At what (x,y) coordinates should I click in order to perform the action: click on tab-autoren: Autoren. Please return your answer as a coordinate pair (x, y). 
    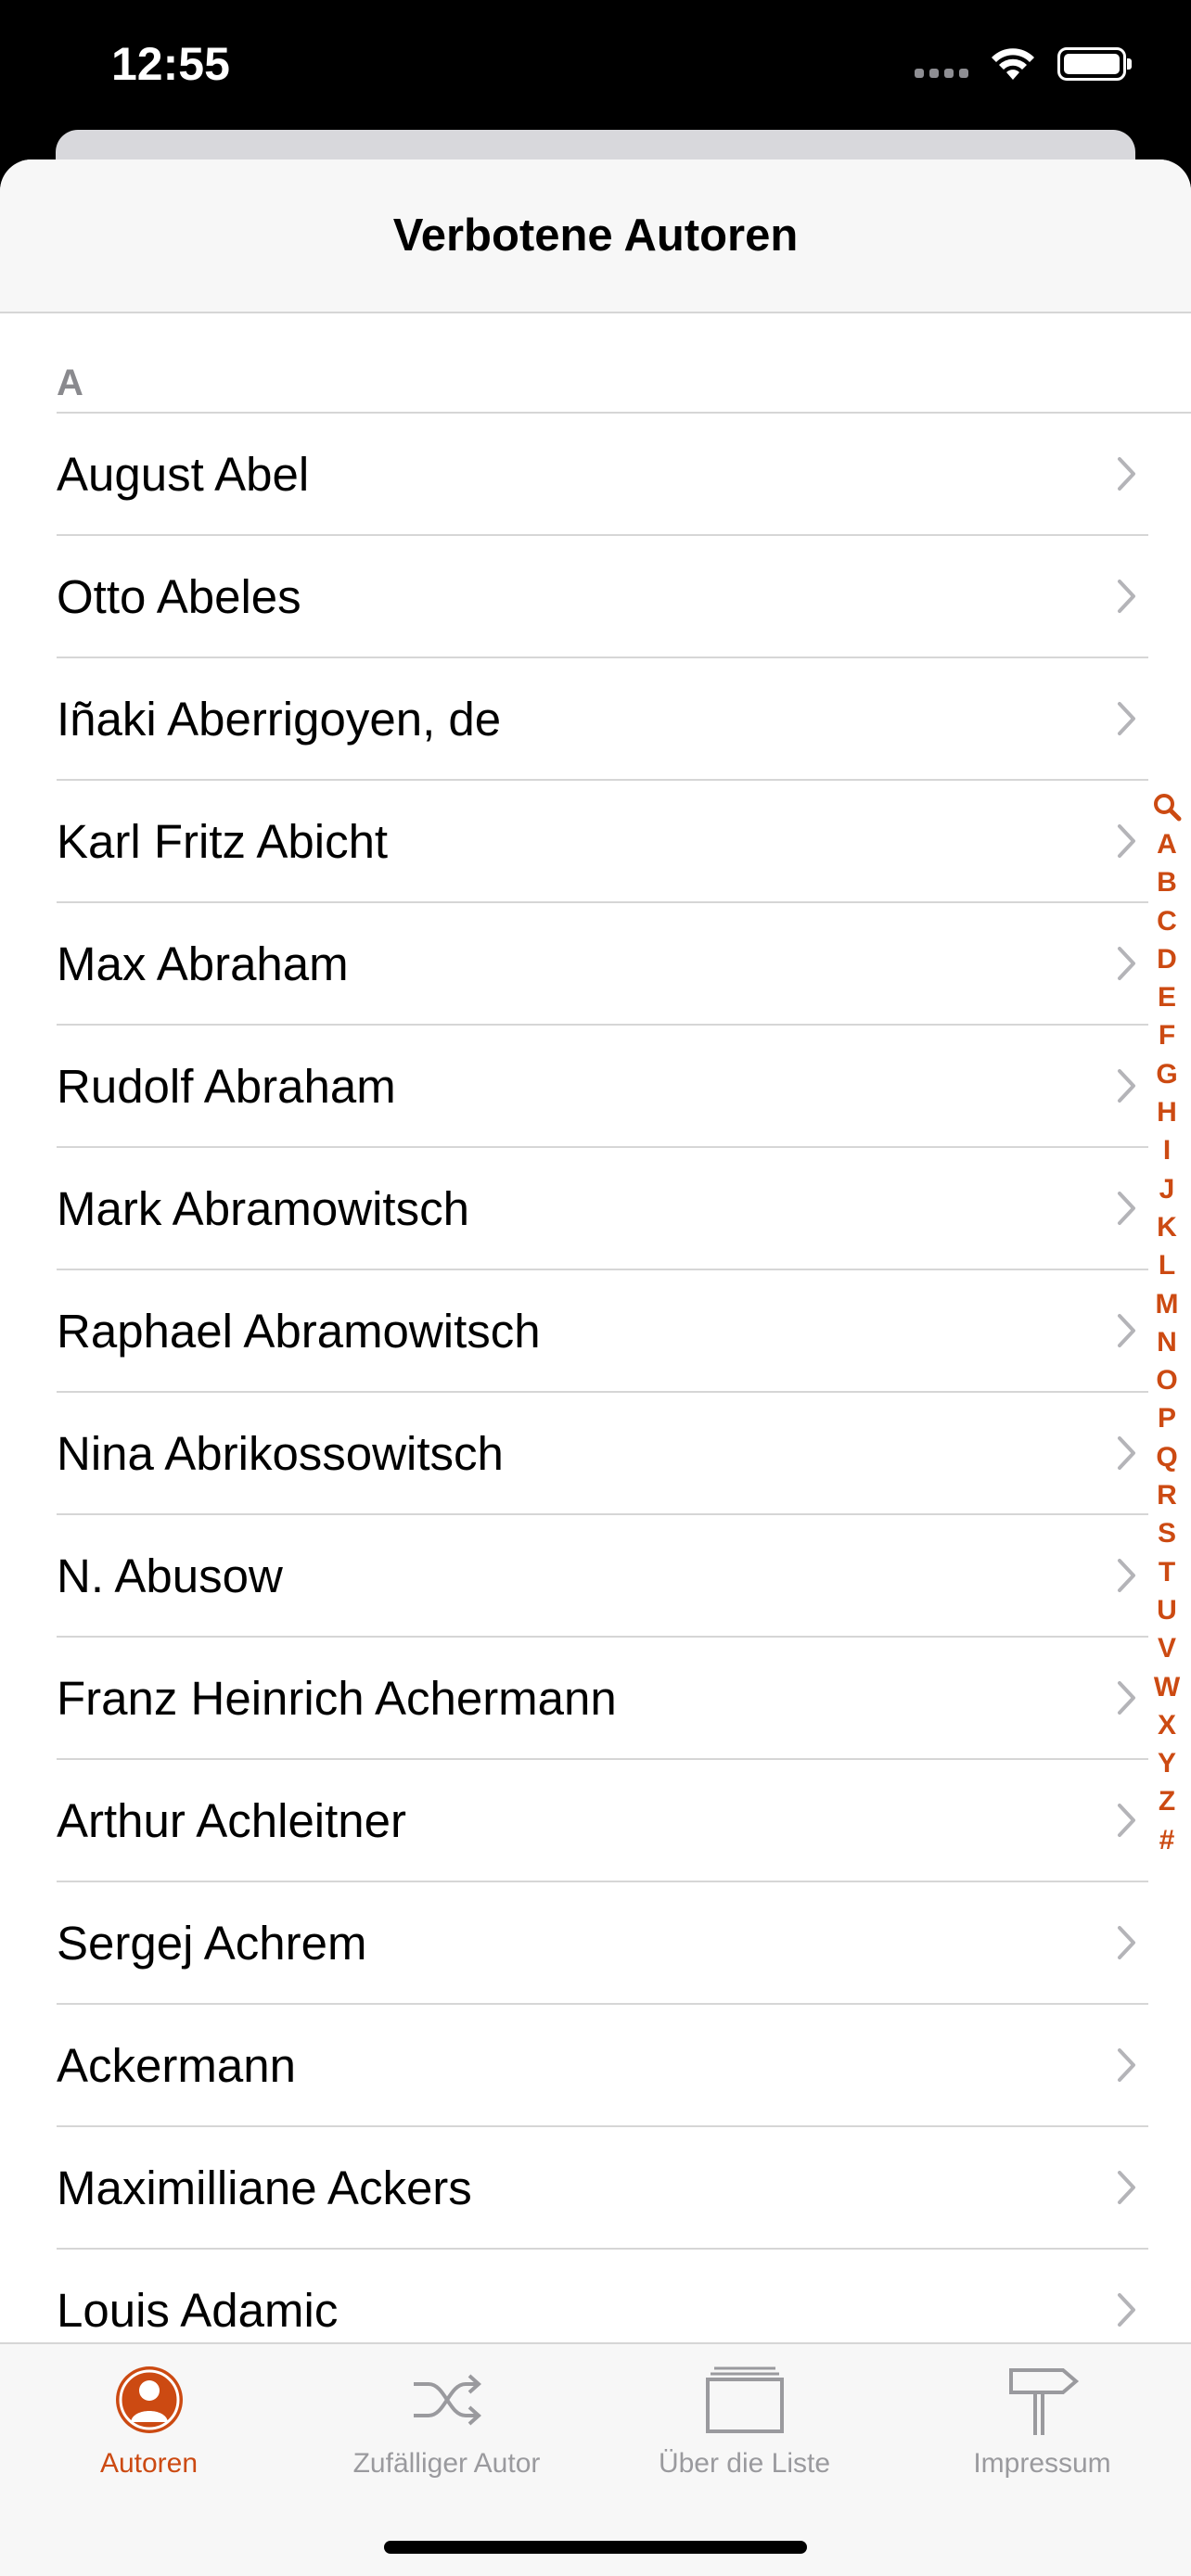
    Looking at the image, I should click on (149, 2420).